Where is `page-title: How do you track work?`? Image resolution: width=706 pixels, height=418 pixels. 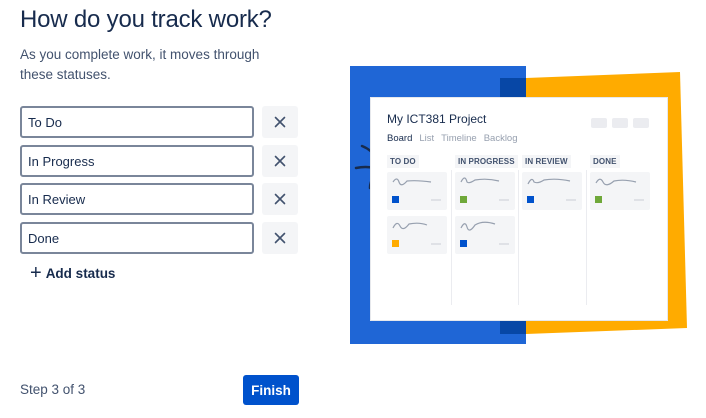 page-title: How do you track work? is located at coordinates (146, 19).